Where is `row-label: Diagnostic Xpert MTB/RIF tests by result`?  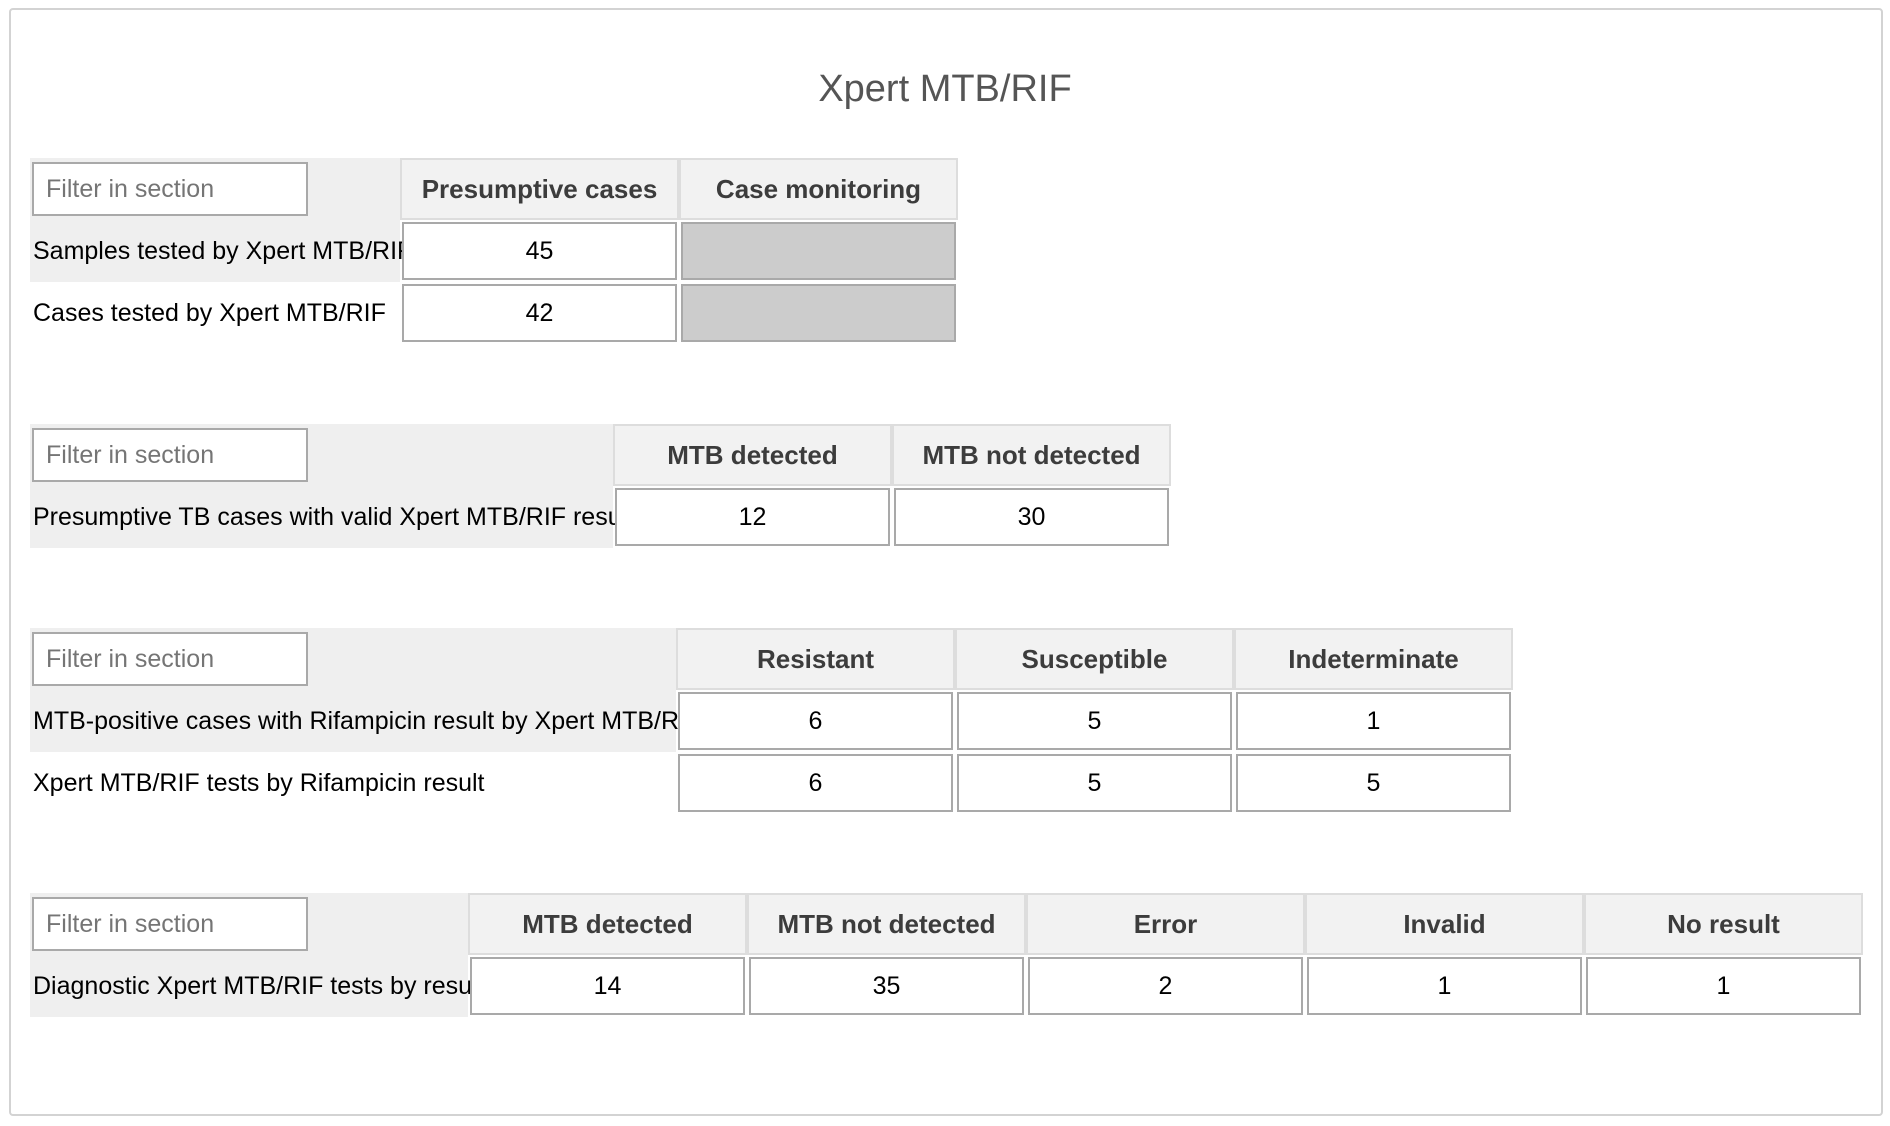
row-label: Diagnostic Xpert MTB/RIF tests by result is located at coordinates (257, 986).